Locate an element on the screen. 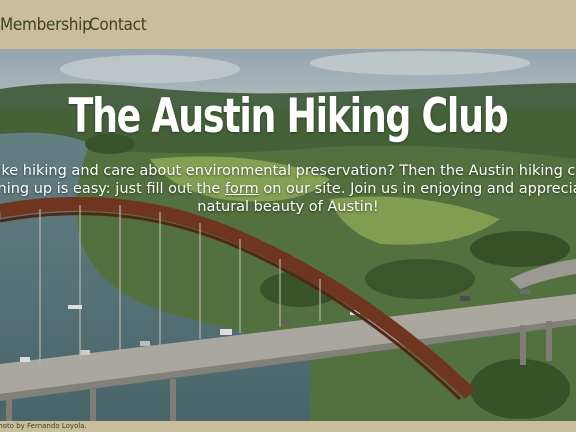 The image size is (576, 432). footer: Photo by Fernando Loyola. is located at coordinates (288, 426).